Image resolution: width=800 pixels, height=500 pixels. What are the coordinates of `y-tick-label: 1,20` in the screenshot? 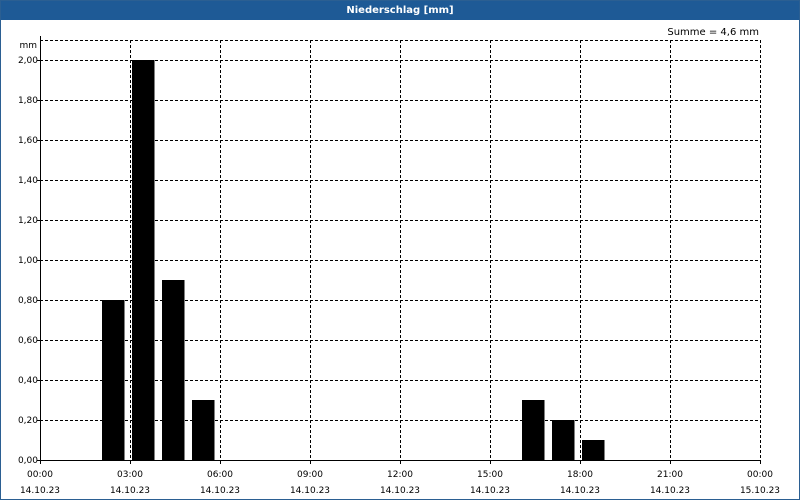 It's located at (28, 221).